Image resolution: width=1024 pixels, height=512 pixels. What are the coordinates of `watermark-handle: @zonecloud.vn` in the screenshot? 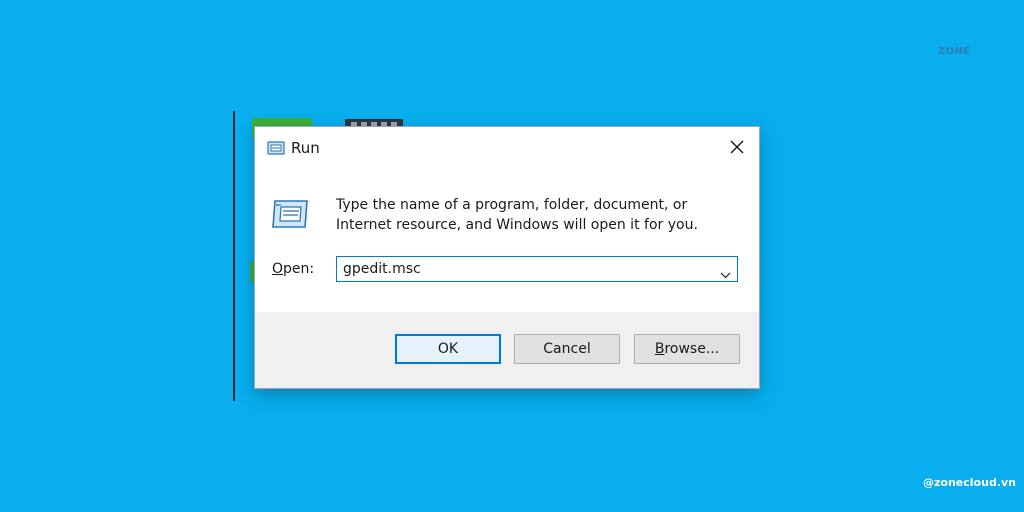 It's located at (969, 482).